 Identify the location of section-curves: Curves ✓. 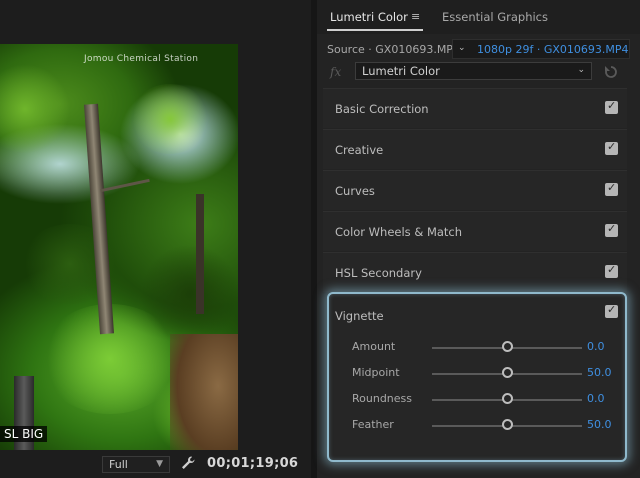
(475, 190).